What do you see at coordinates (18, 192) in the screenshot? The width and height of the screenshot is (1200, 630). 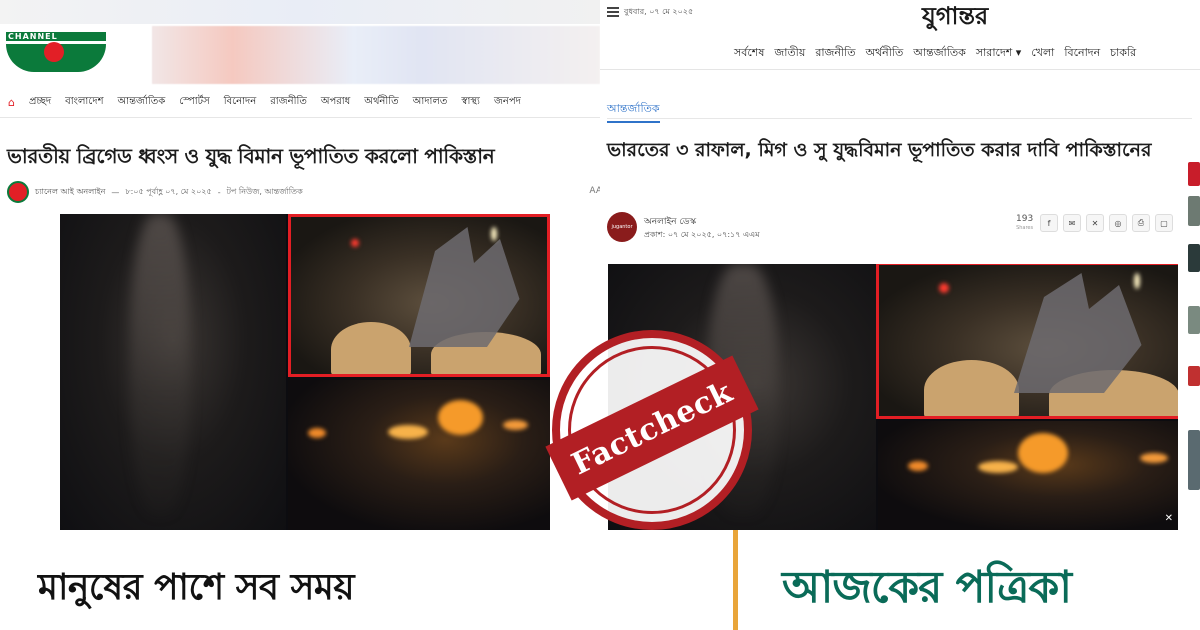 I see `author-avatar` at bounding box center [18, 192].